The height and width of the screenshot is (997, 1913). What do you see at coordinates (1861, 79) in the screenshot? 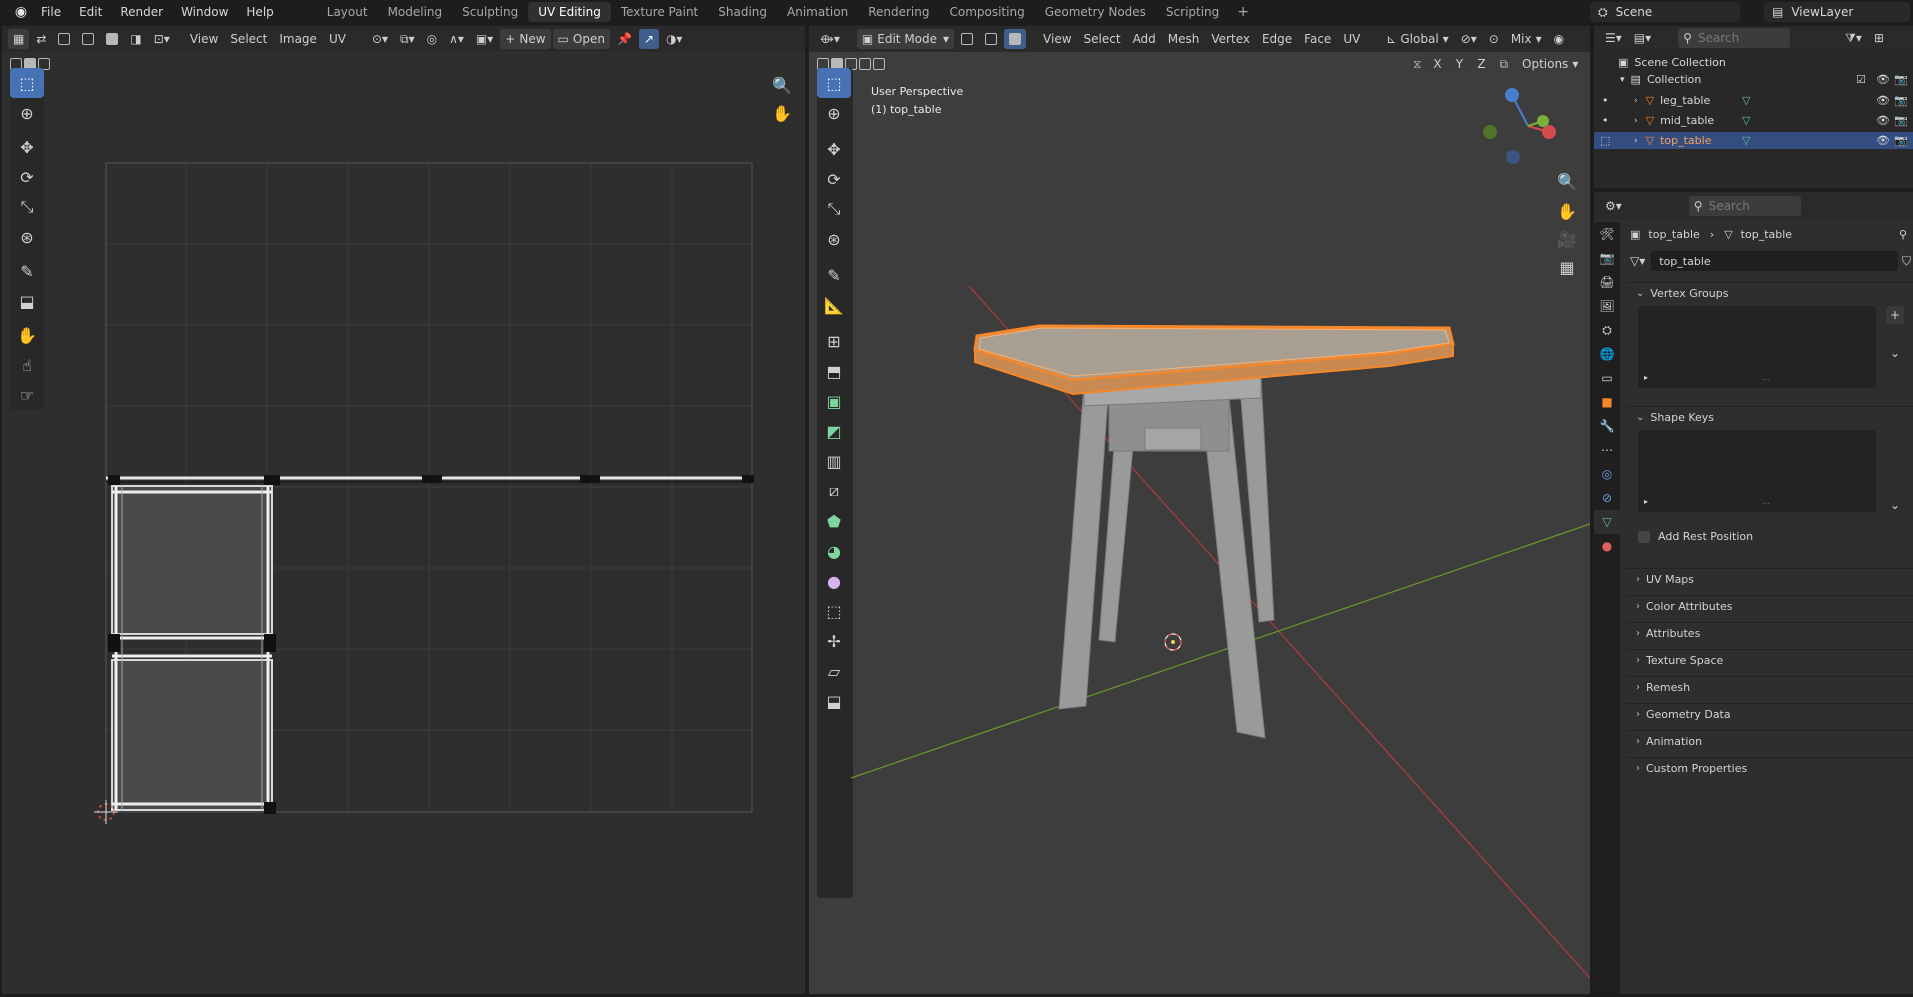
I see `checkbox-icon: ☑` at bounding box center [1861, 79].